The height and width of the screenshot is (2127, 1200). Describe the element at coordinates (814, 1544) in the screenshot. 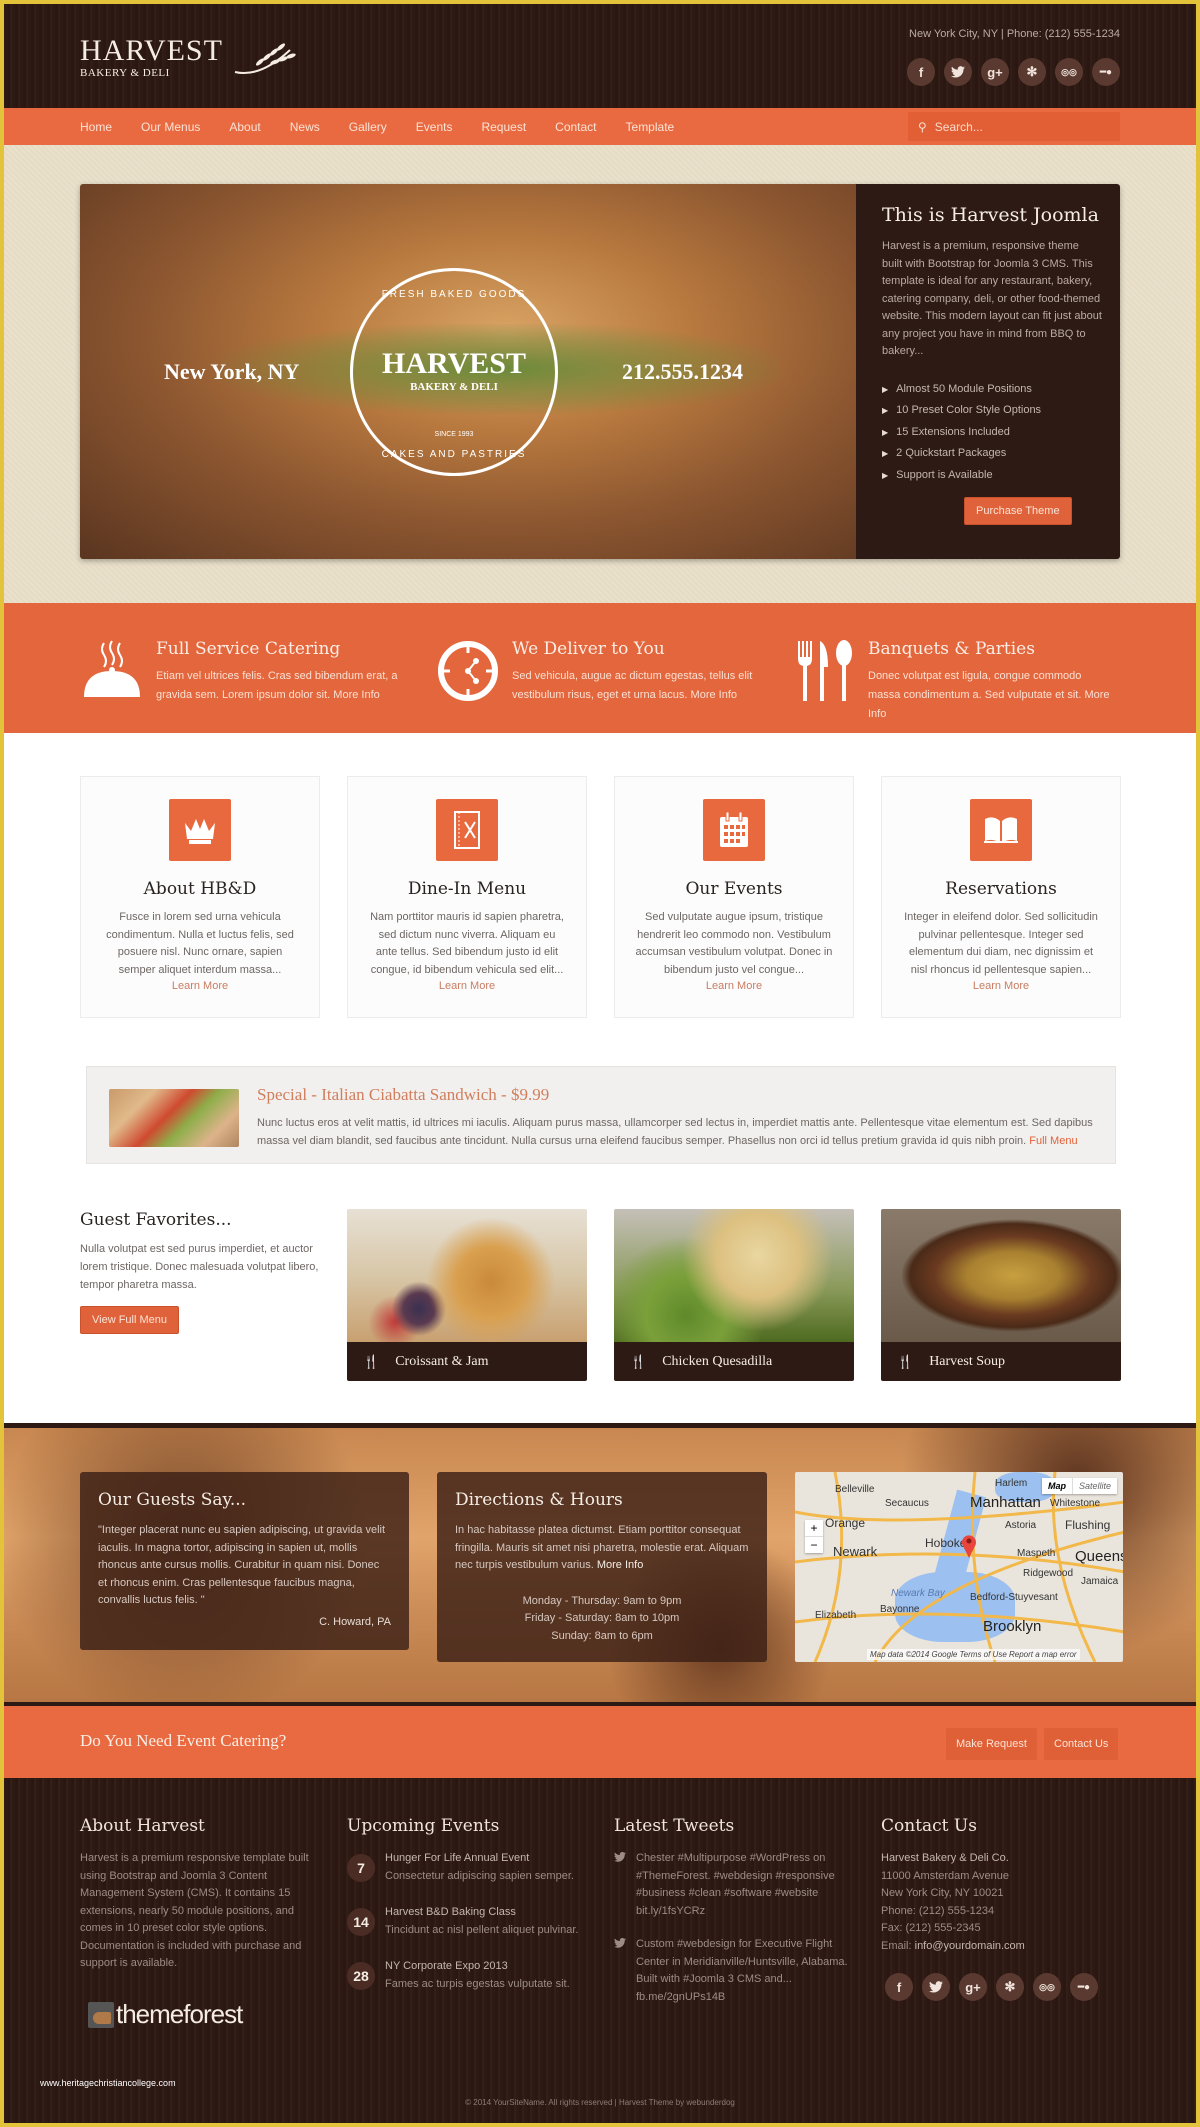

I see `zoom-out-button: −` at that location.